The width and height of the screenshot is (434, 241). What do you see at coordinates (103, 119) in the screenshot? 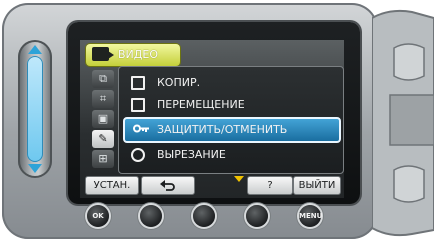
I see `playback-icon: ▣` at bounding box center [103, 119].